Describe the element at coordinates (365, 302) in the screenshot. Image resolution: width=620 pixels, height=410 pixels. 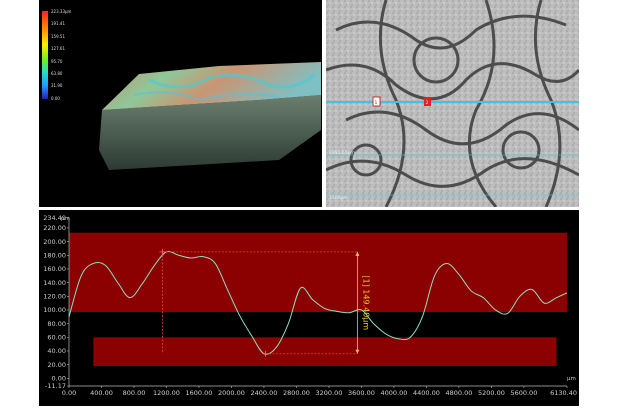
I see `height-measurement-label: [1] 149.40μm` at that location.